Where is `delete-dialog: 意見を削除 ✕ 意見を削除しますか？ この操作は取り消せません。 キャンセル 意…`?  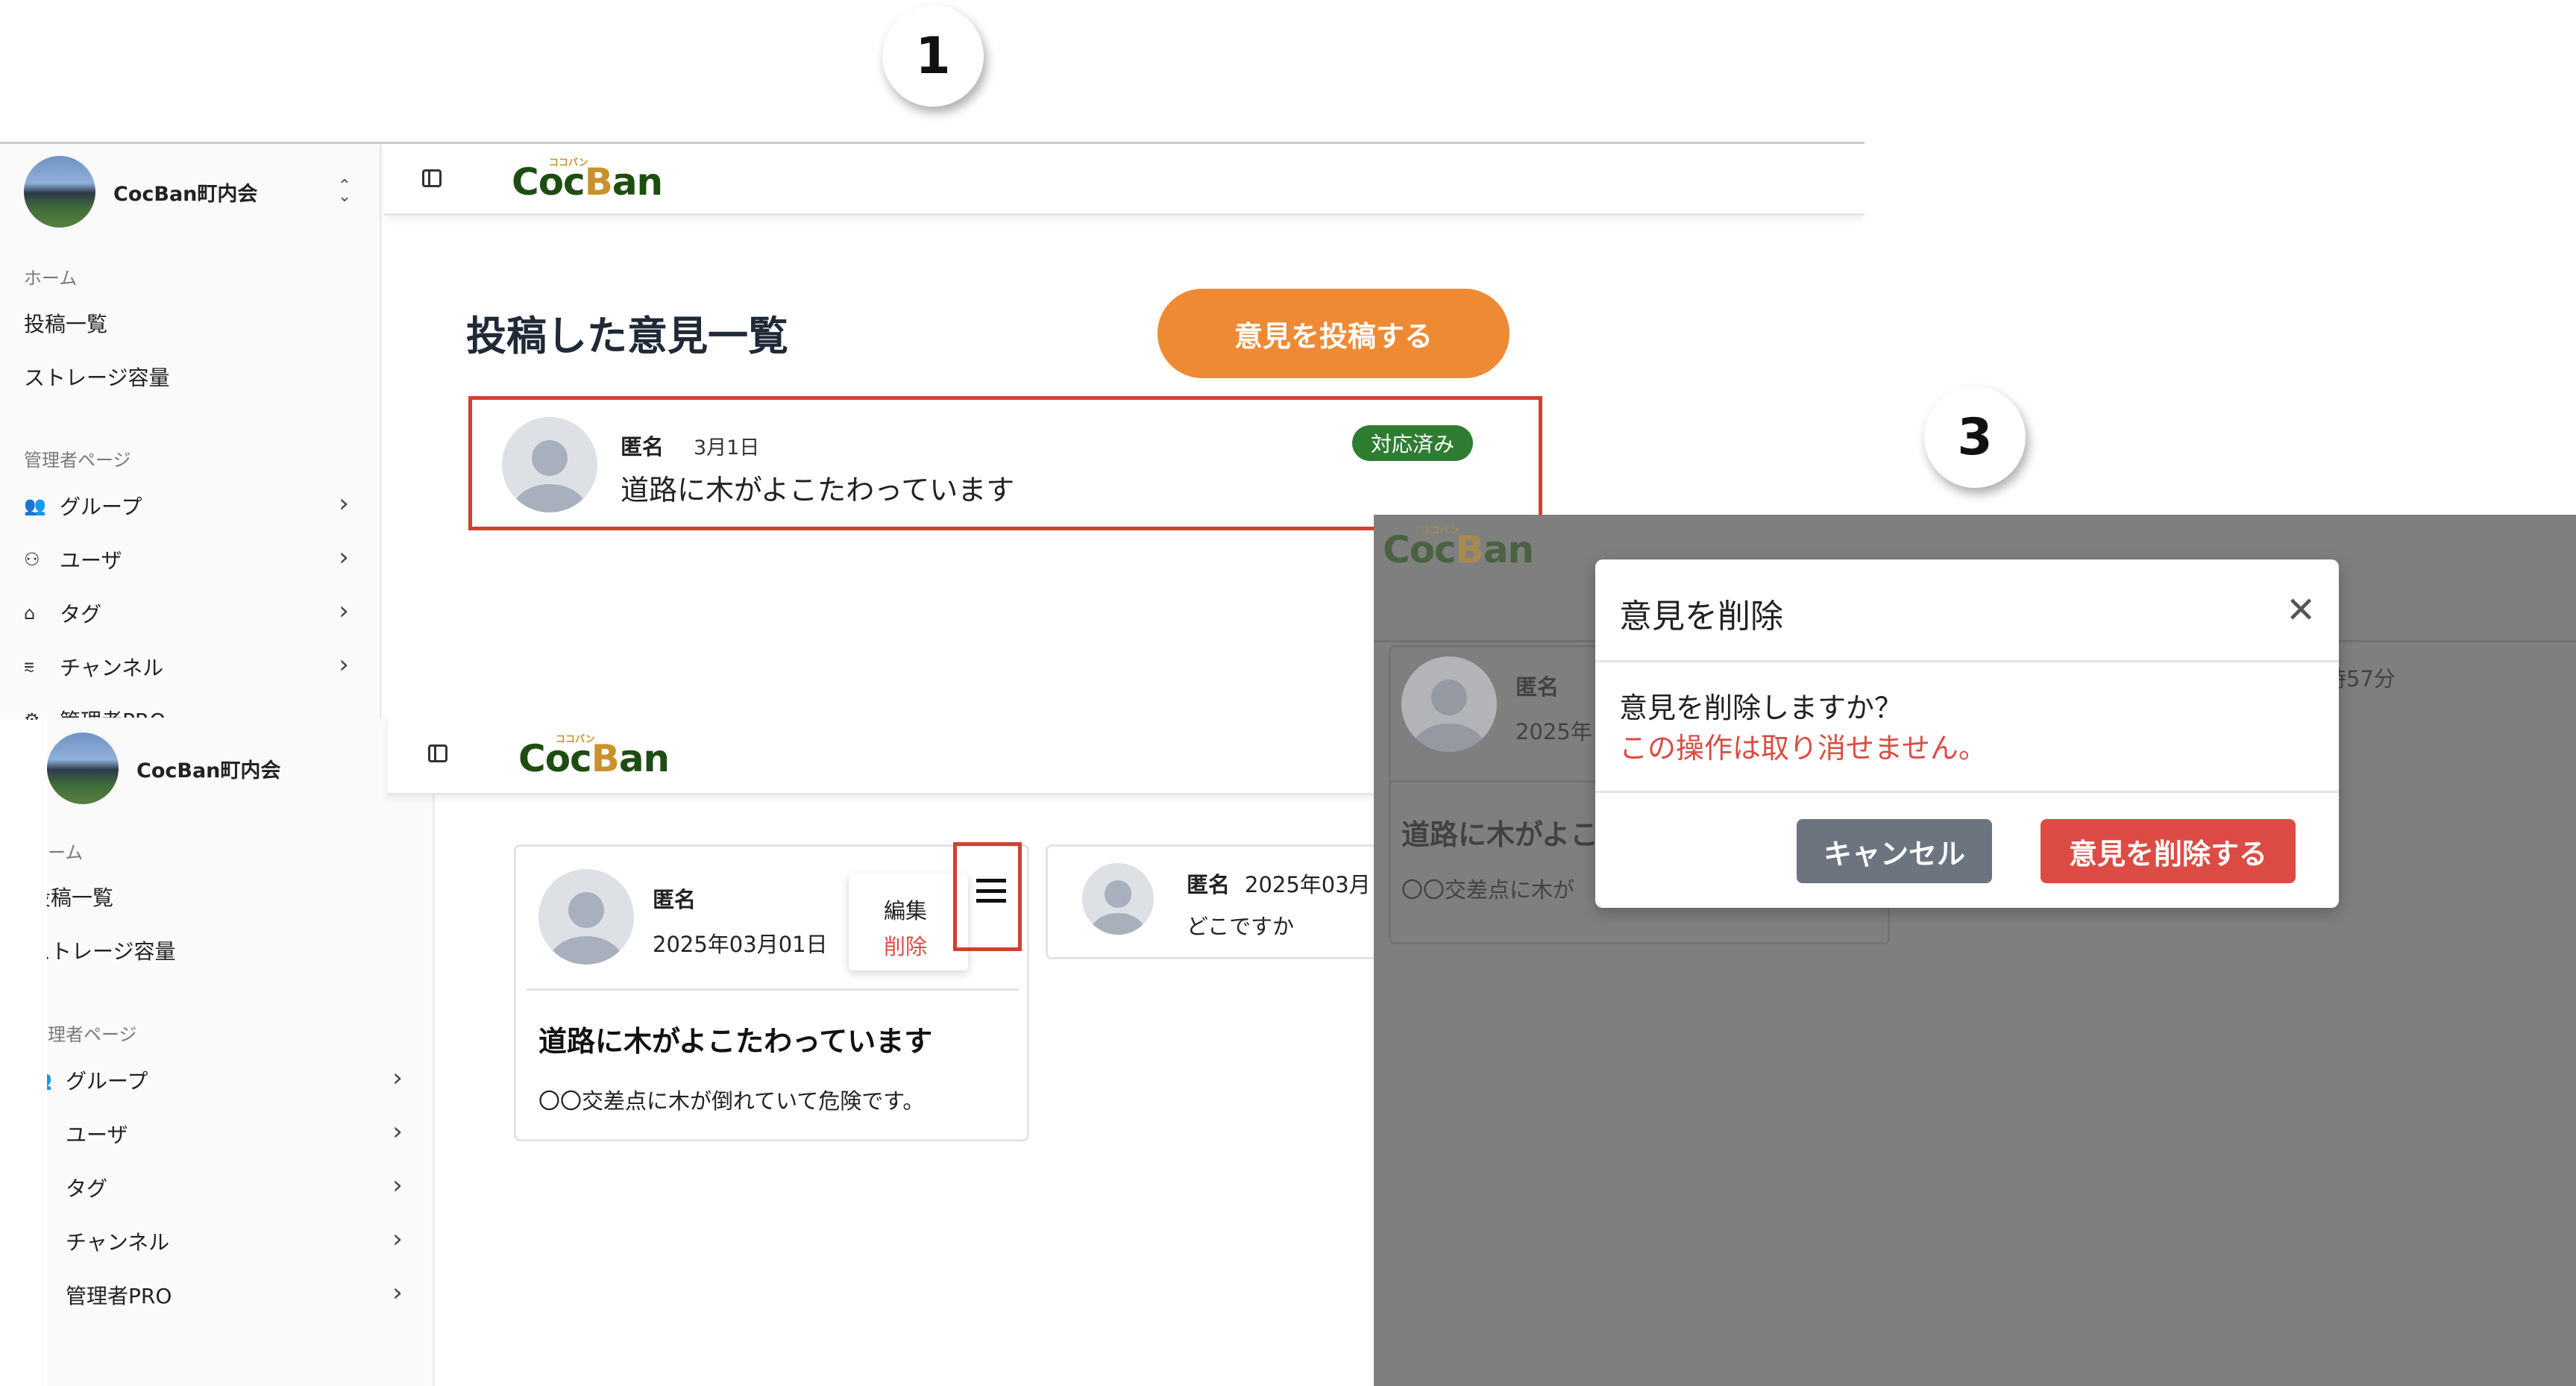
delete-dialog: 意見を削除 ✕ 意見を削除しますか？ この操作は取り消せません。 キャンセル 意… is located at coordinates (1967, 733).